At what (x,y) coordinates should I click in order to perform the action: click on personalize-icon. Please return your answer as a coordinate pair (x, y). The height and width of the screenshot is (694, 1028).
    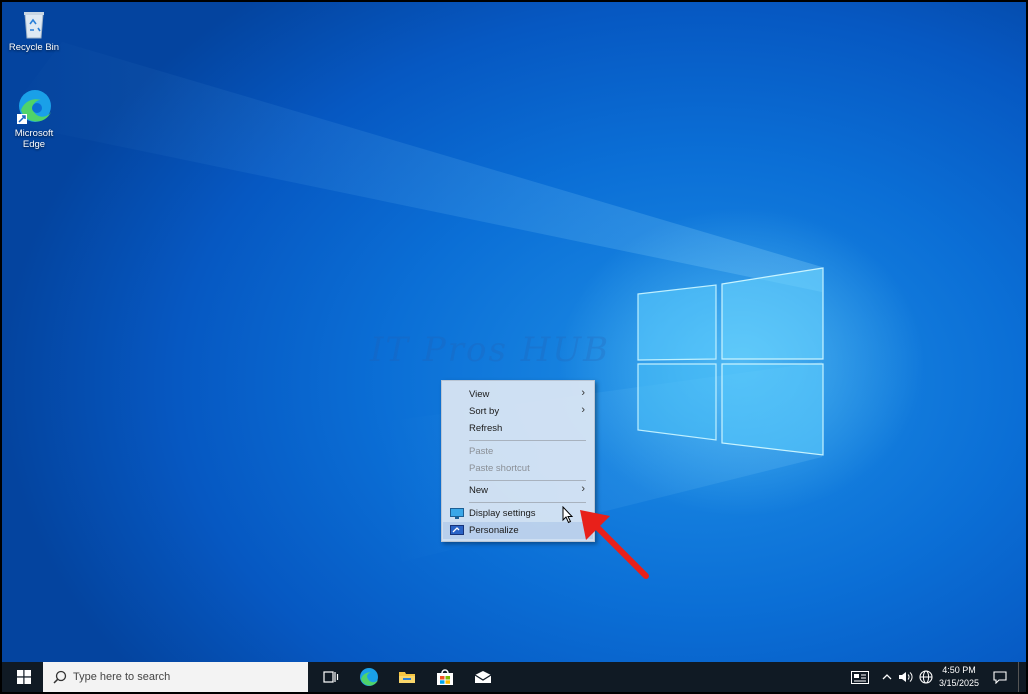
    Looking at the image, I should click on (457, 530).